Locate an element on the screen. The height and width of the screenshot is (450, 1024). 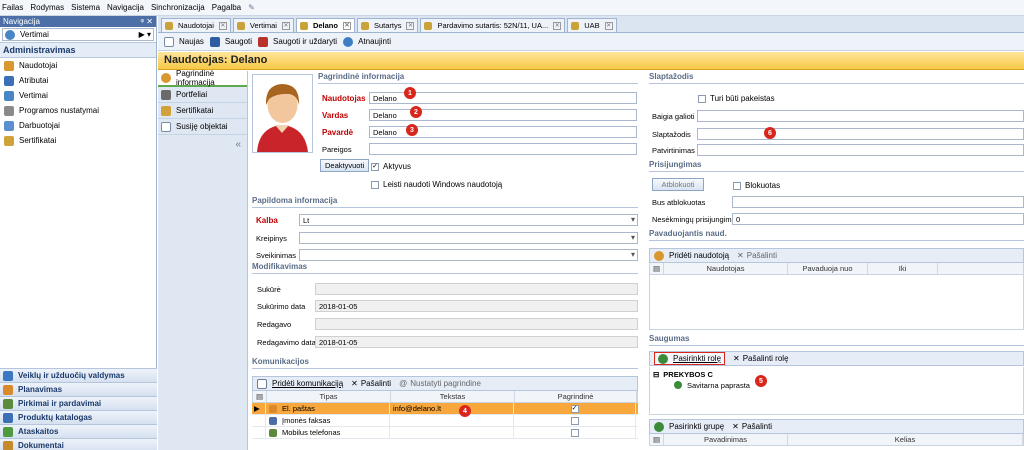
tab-4: Pardavimo sutartis: 52N/11, UA... ✕ is located at coordinates (493, 25).